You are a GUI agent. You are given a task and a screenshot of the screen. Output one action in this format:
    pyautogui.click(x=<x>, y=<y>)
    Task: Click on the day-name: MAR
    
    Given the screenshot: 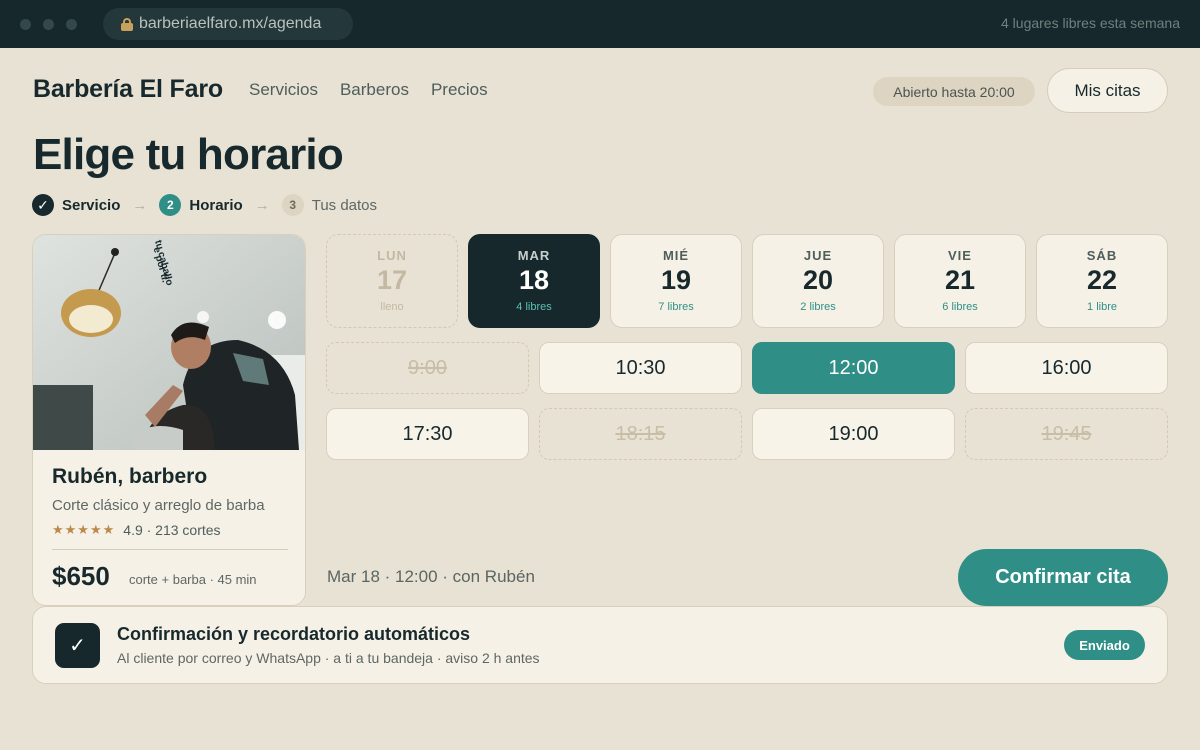 What is the action you would take?
    pyautogui.click(x=534, y=255)
    